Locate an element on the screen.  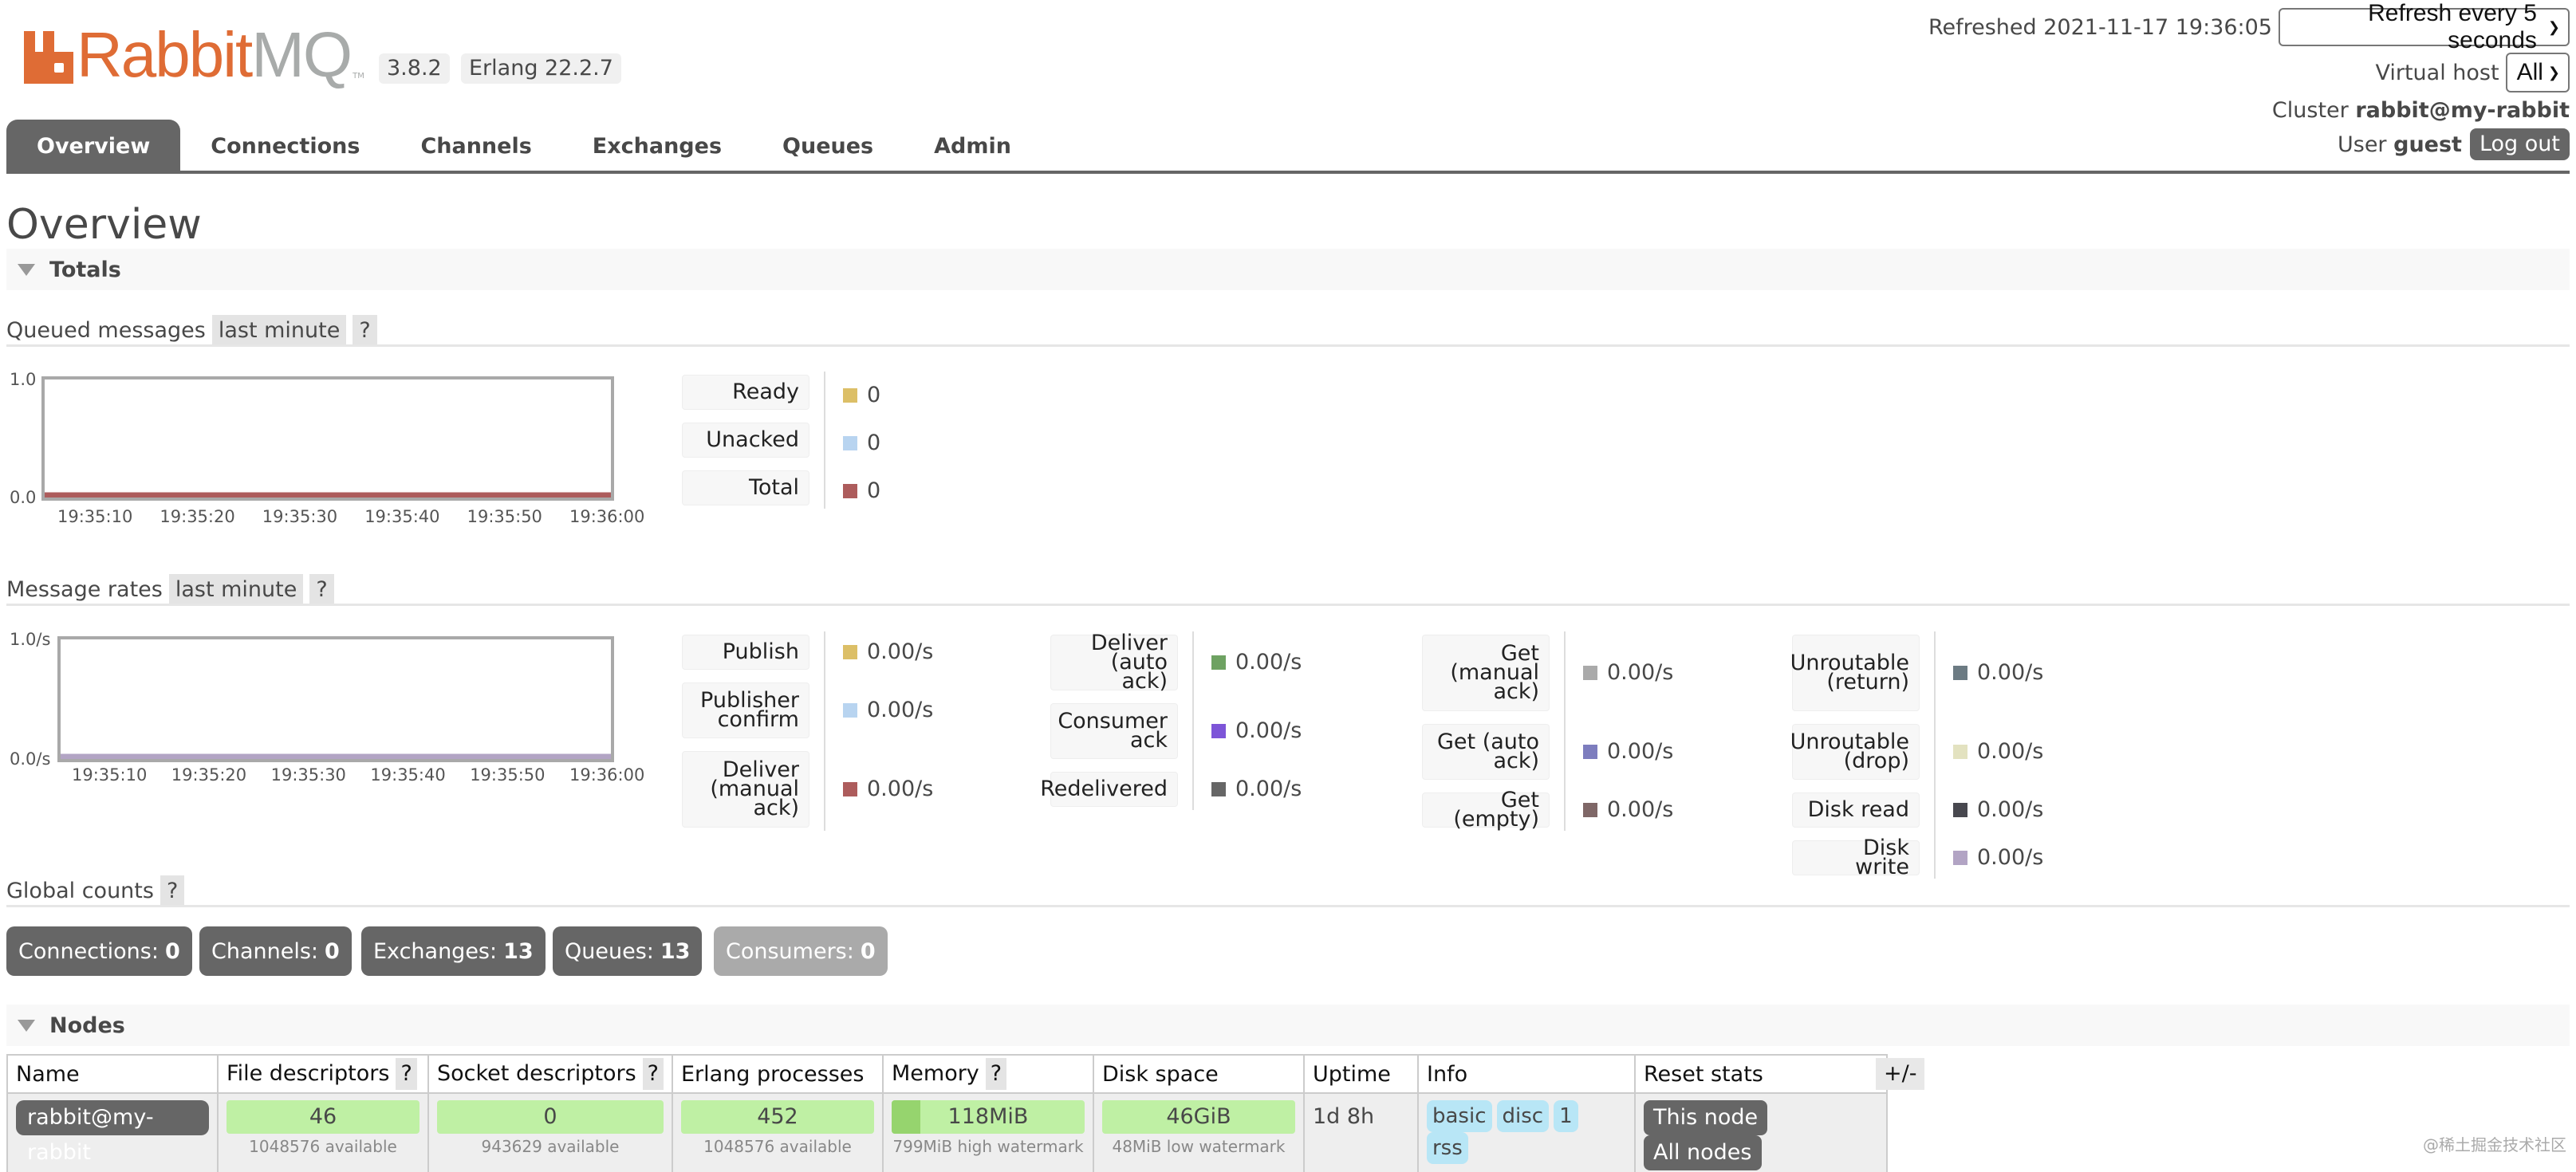
tab-overview: Overview is located at coordinates (93, 146).